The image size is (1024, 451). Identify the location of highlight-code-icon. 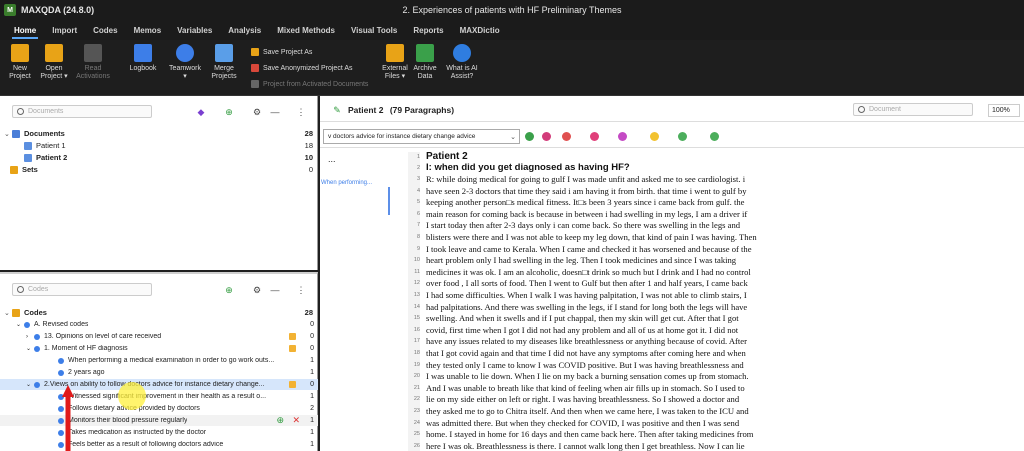
(566, 136).